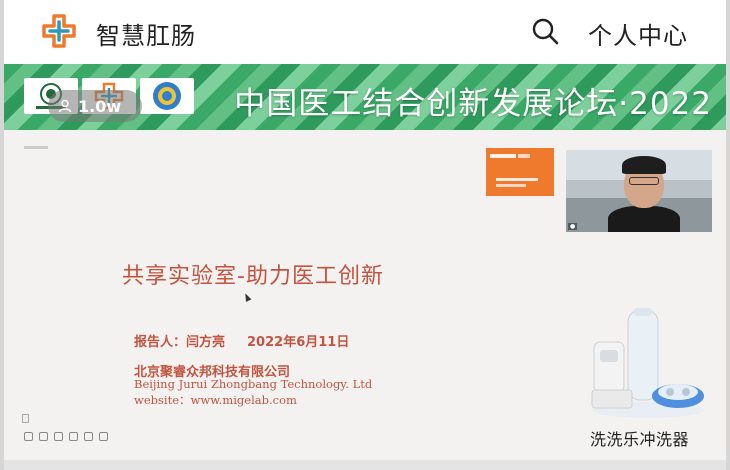 This screenshot has height=470, width=730. I want to click on pen-icon, so click(28, 436).